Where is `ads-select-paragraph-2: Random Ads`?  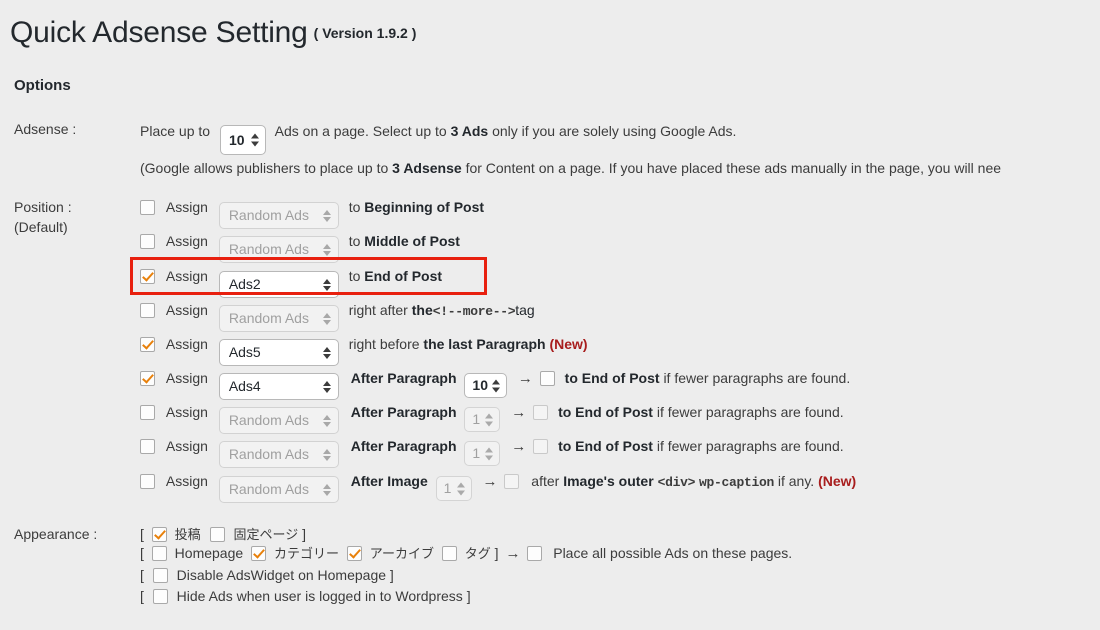
ads-select-paragraph-2: Random Ads is located at coordinates (278, 420).